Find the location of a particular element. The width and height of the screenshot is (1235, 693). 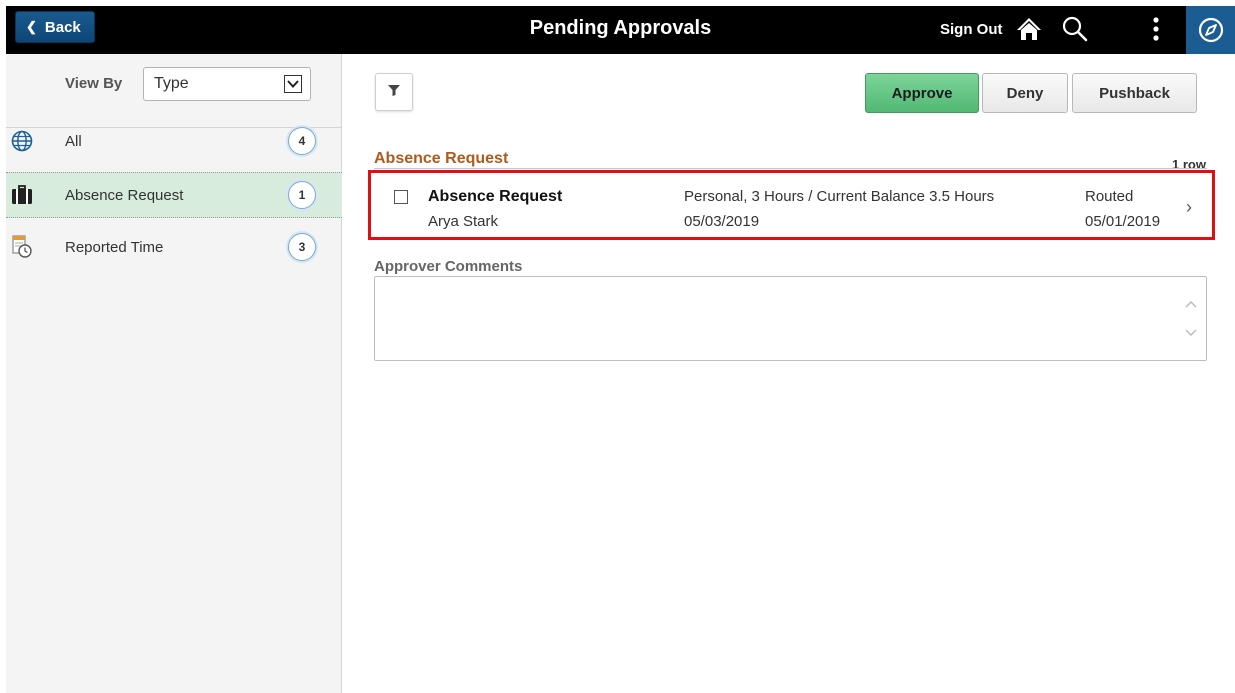

filter-icon is located at coordinates (394, 92).